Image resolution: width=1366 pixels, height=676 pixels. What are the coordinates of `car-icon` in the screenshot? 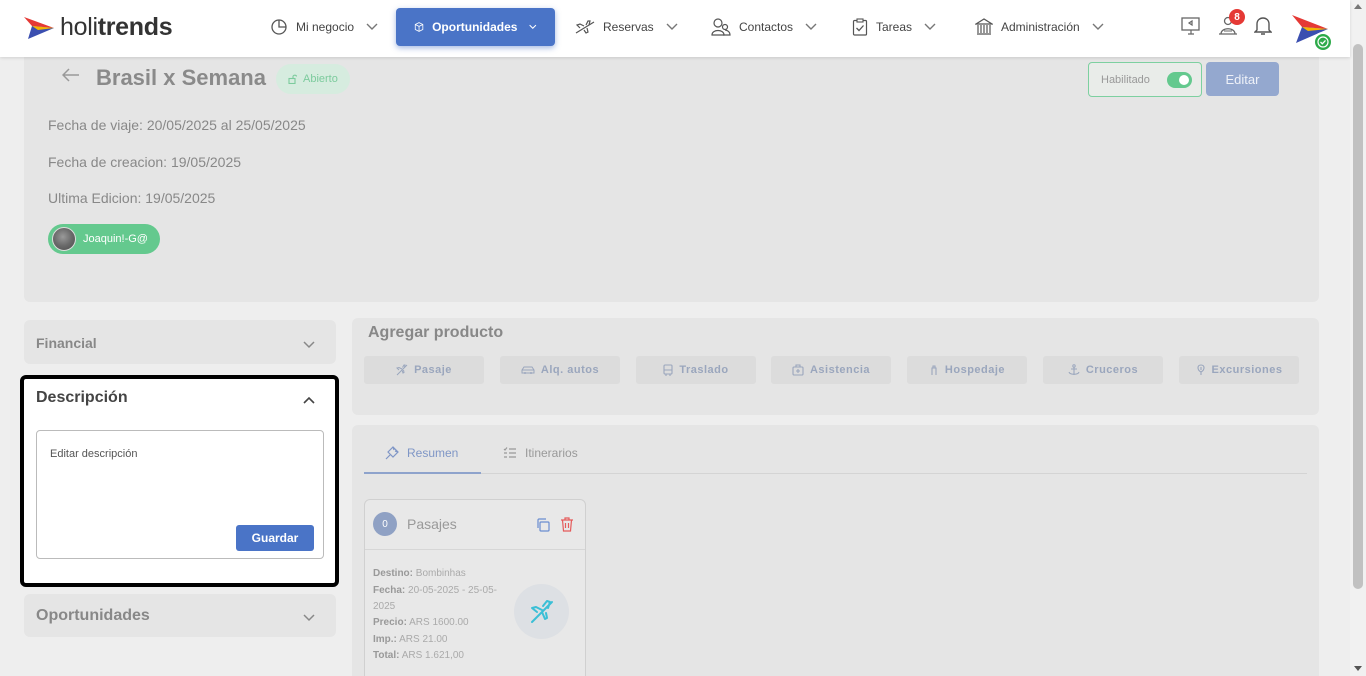 It's located at (528, 370).